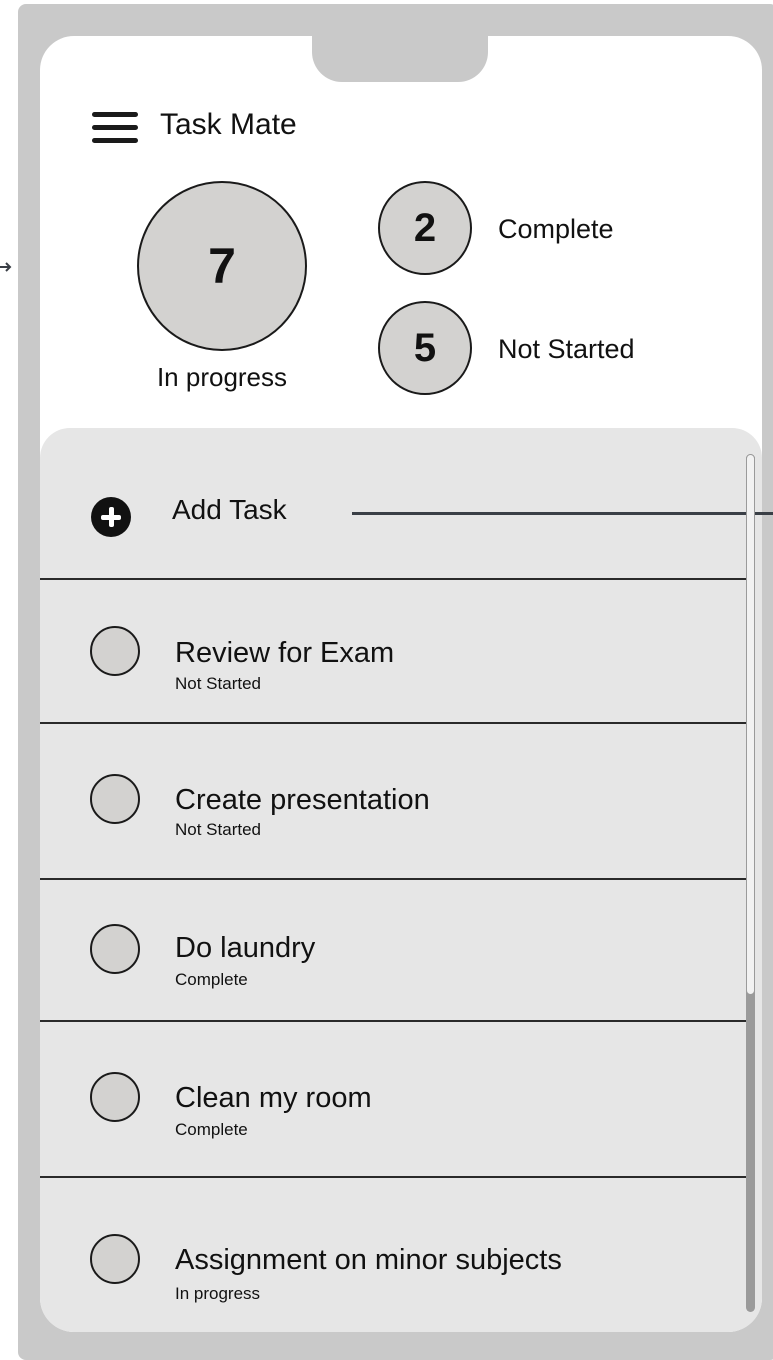 The height and width of the screenshot is (1360, 773). Describe the element at coordinates (368, 1260) in the screenshot. I see `task-title: Assignment on minor subjects` at that location.